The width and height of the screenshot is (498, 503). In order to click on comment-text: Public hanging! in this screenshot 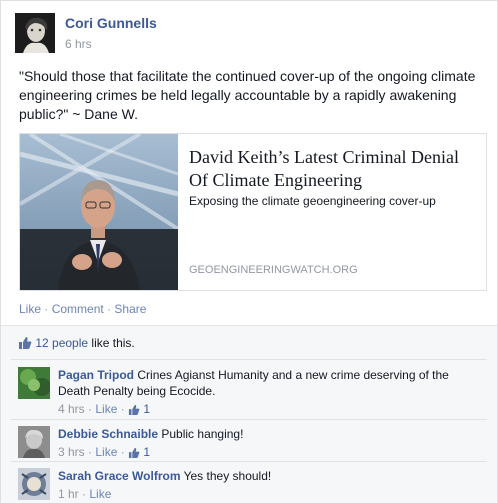, I will do `click(202, 434)`.